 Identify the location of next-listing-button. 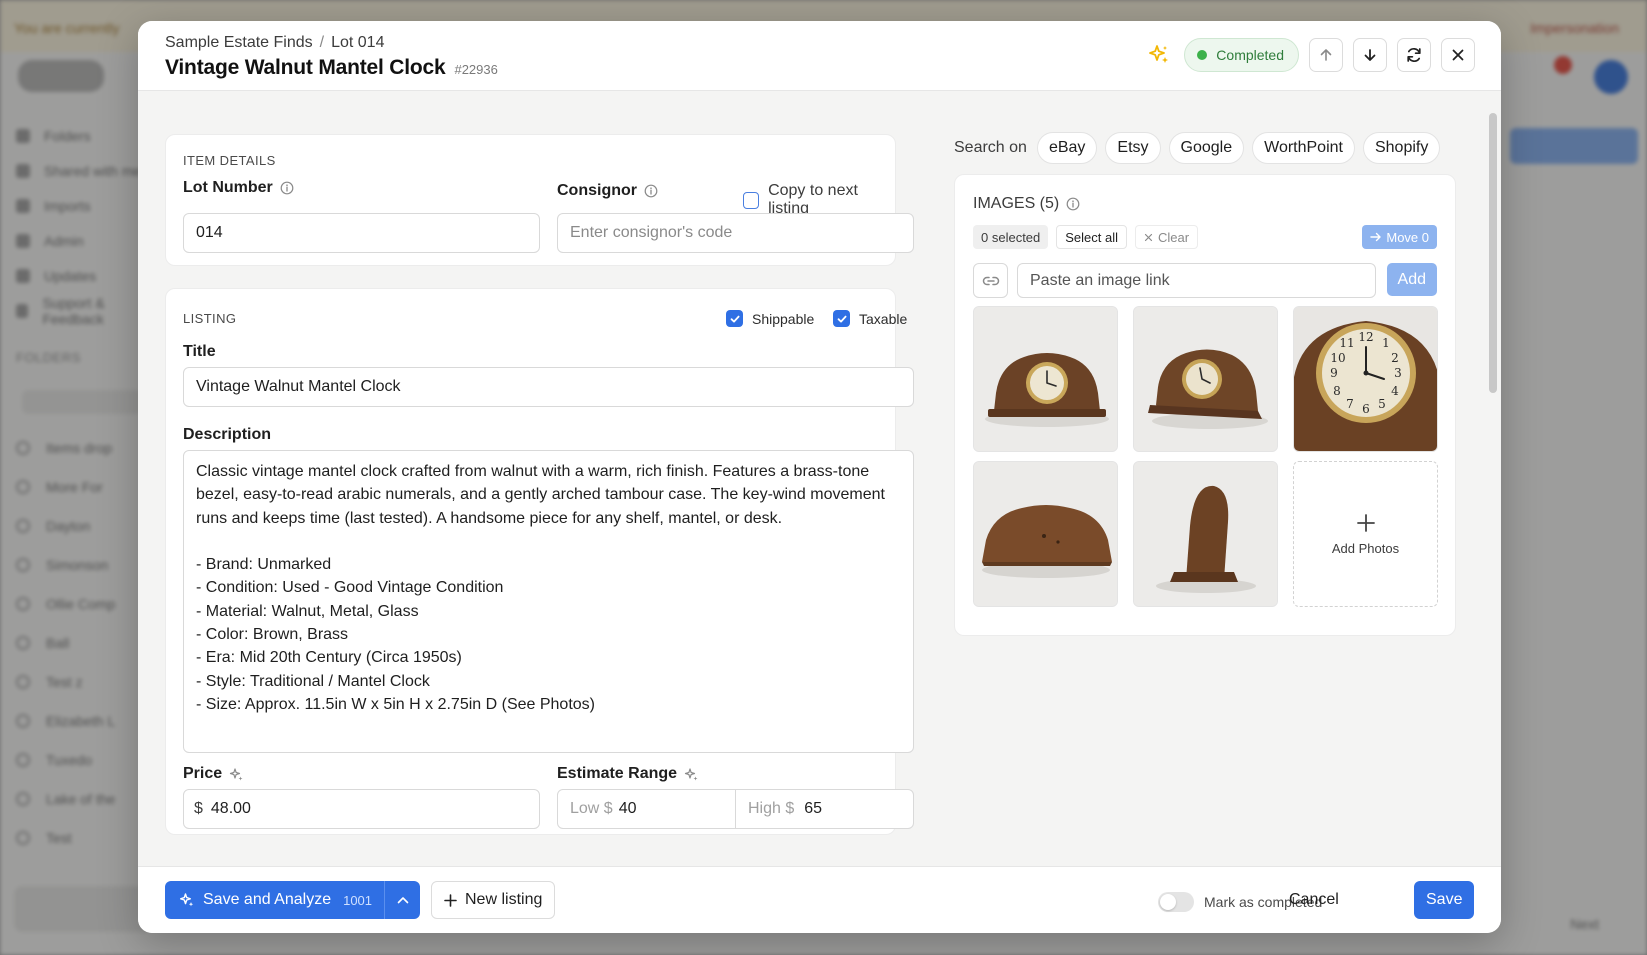
(1370, 55).